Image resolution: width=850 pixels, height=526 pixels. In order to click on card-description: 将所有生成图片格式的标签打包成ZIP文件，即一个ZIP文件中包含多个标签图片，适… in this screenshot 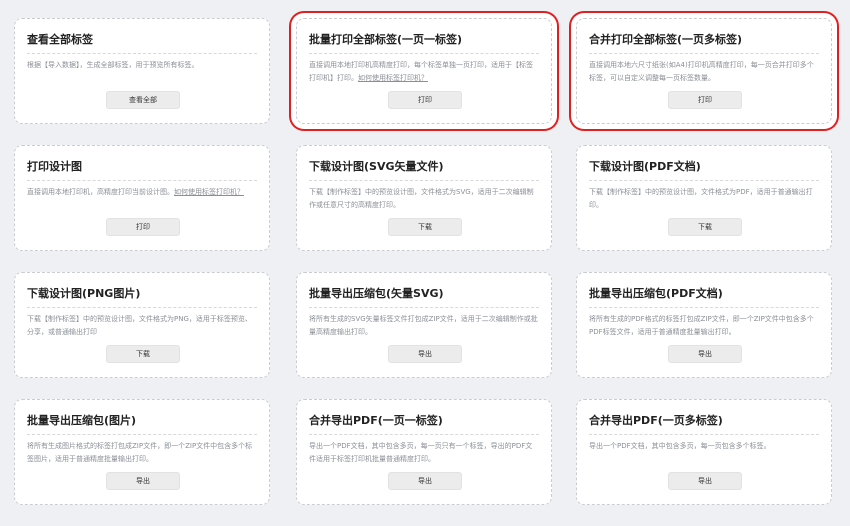, I will do `click(140, 452)`.